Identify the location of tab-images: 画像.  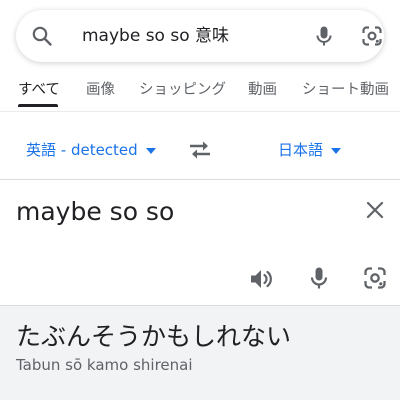
(100, 90).